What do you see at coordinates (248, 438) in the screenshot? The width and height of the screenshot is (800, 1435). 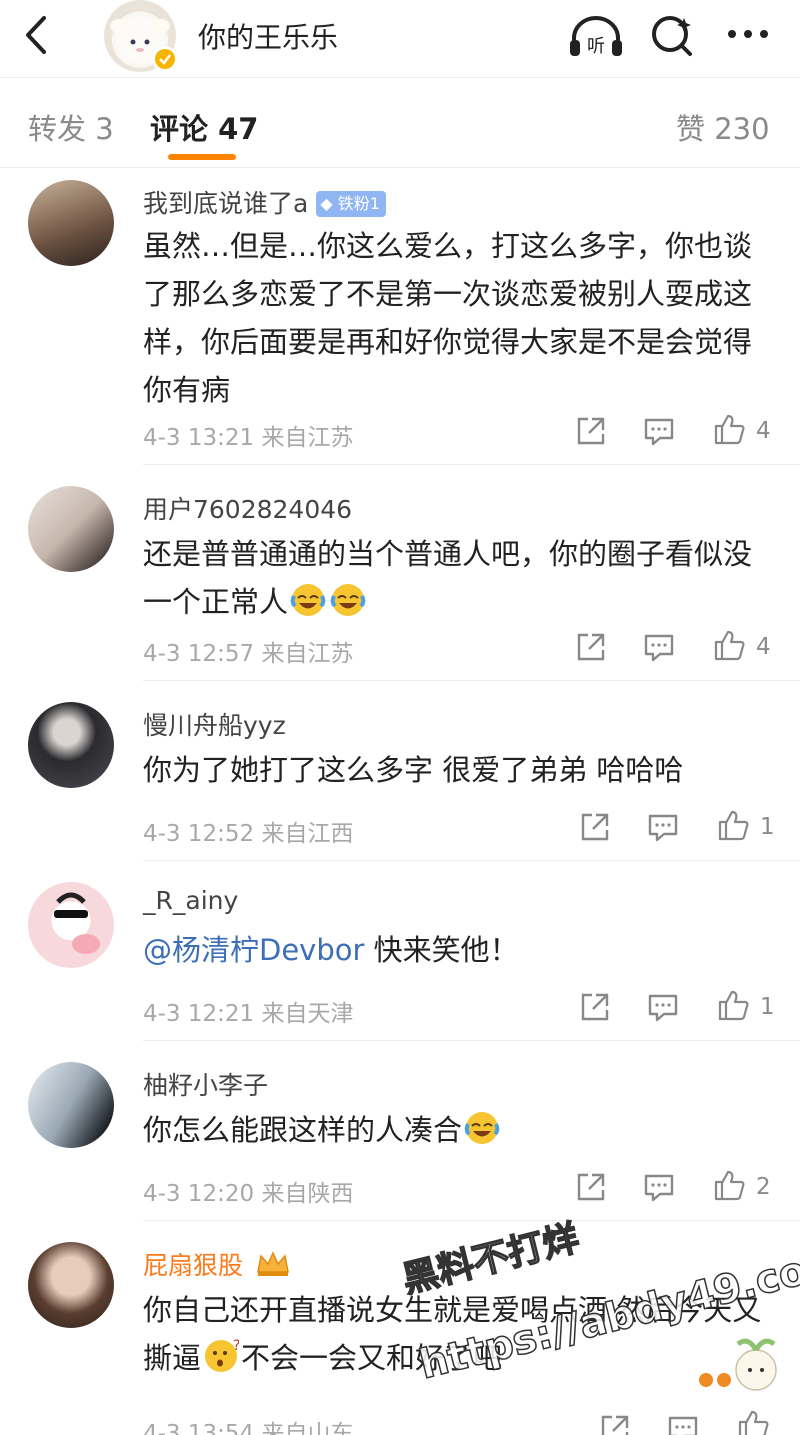 I see `comment-meta: 4-3 13:21 来自江苏` at bounding box center [248, 438].